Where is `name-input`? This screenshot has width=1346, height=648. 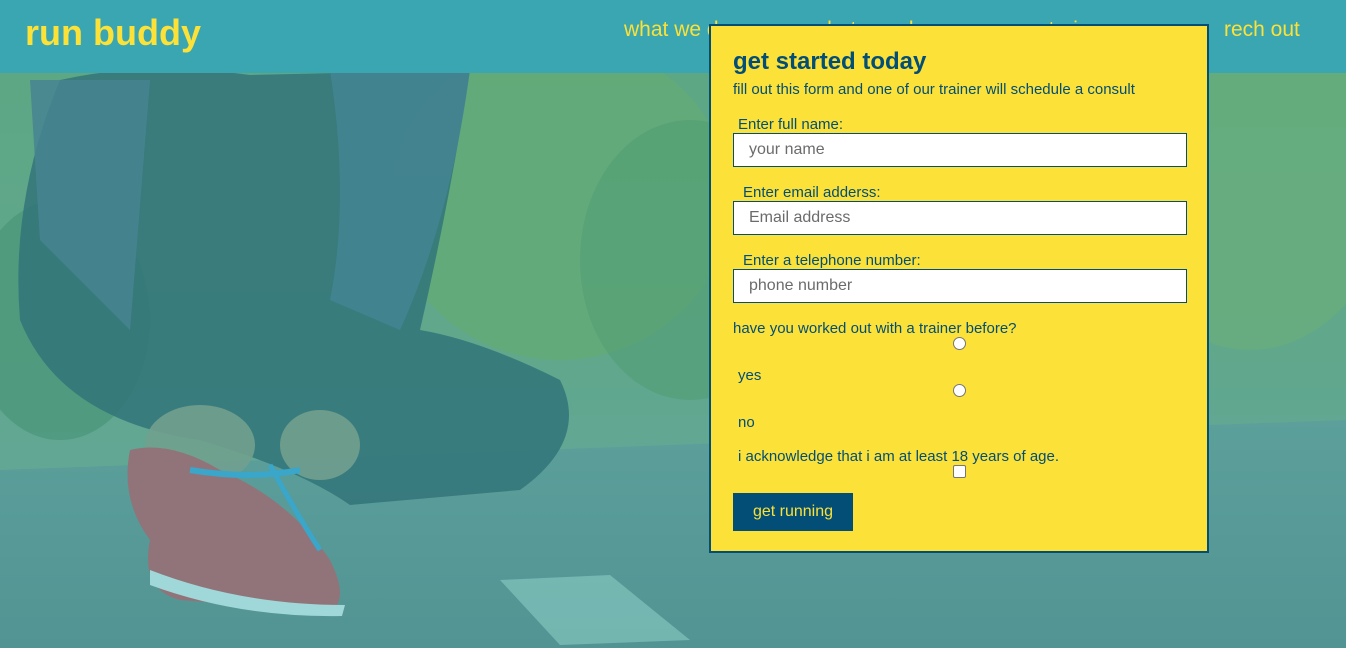
name-input is located at coordinates (960, 150).